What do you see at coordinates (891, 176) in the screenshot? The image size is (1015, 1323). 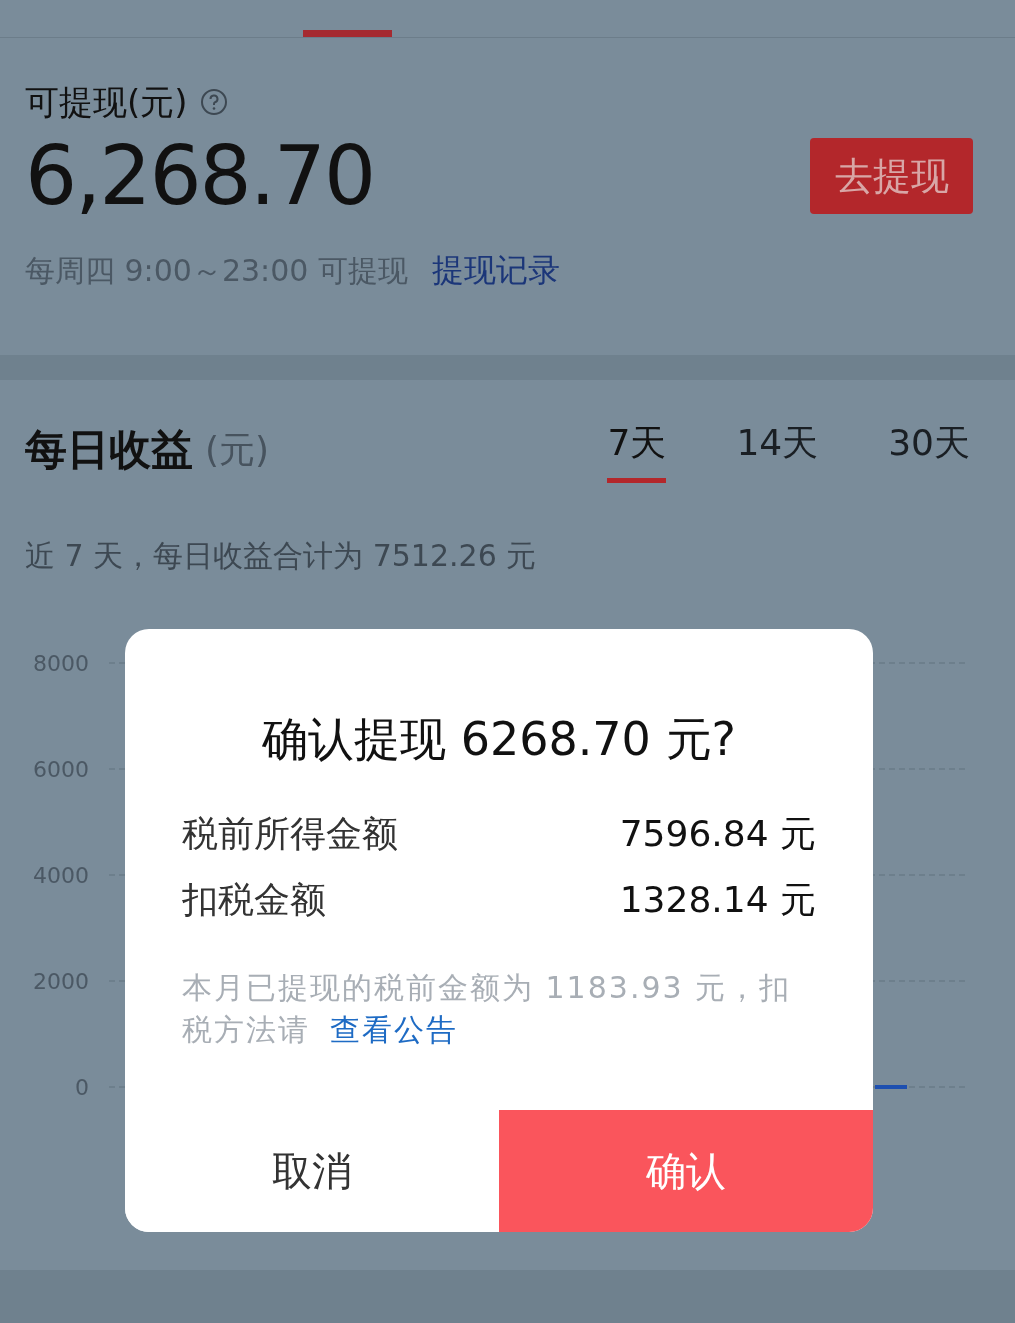 I see `withdraw-button: 去提现` at bounding box center [891, 176].